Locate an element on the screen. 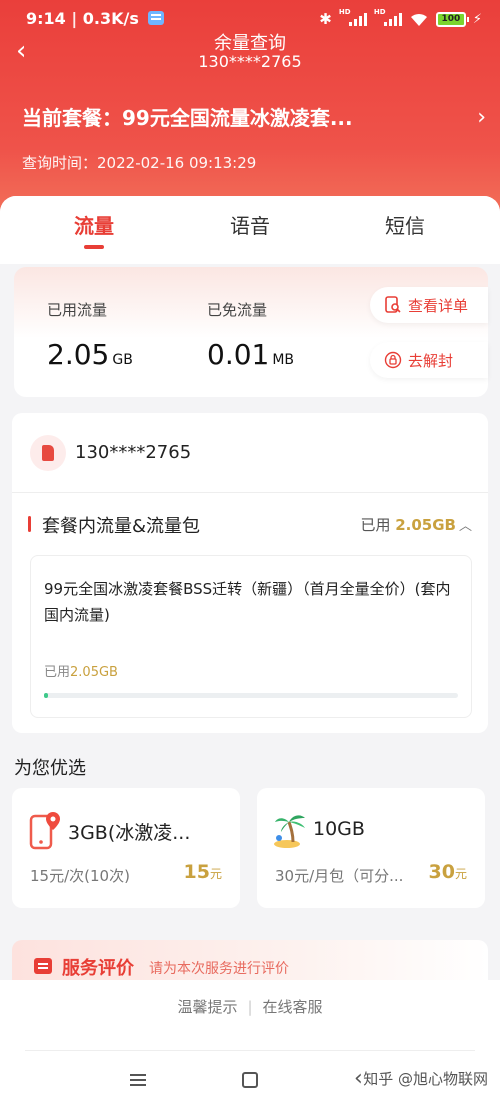 This screenshot has width=500, height=1111. system-nav-bar: ‹ 知乎 @旭心物联网 is located at coordinates (250, 1084).